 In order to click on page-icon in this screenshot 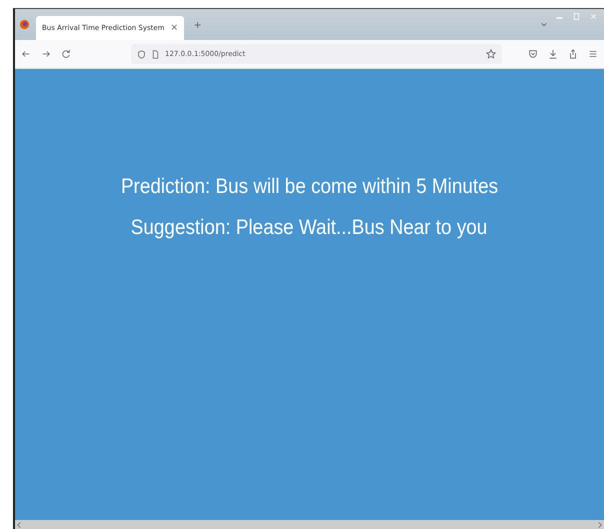, I will do `click(155, 54)`.